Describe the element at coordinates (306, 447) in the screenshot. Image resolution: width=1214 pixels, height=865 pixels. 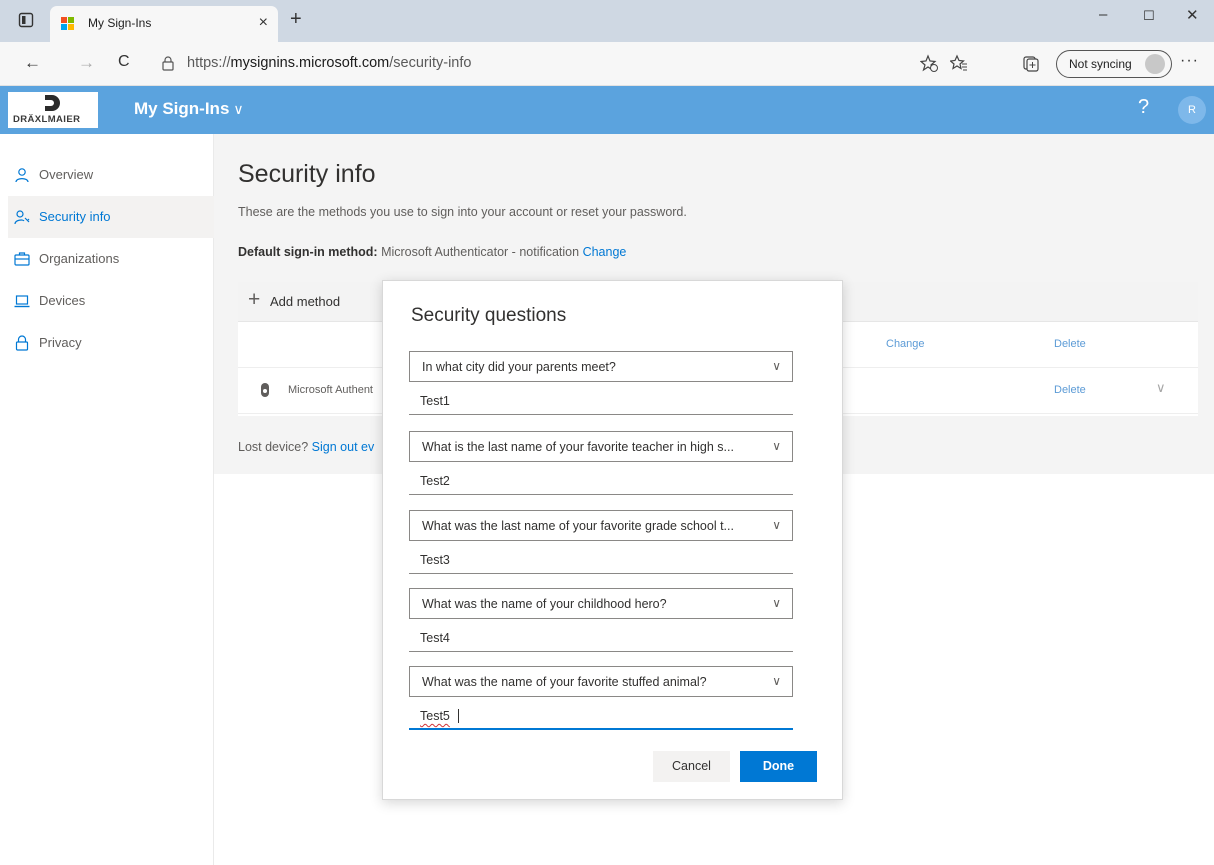
I see `lost-device-text: Lost device? Sign out ev` at that location.